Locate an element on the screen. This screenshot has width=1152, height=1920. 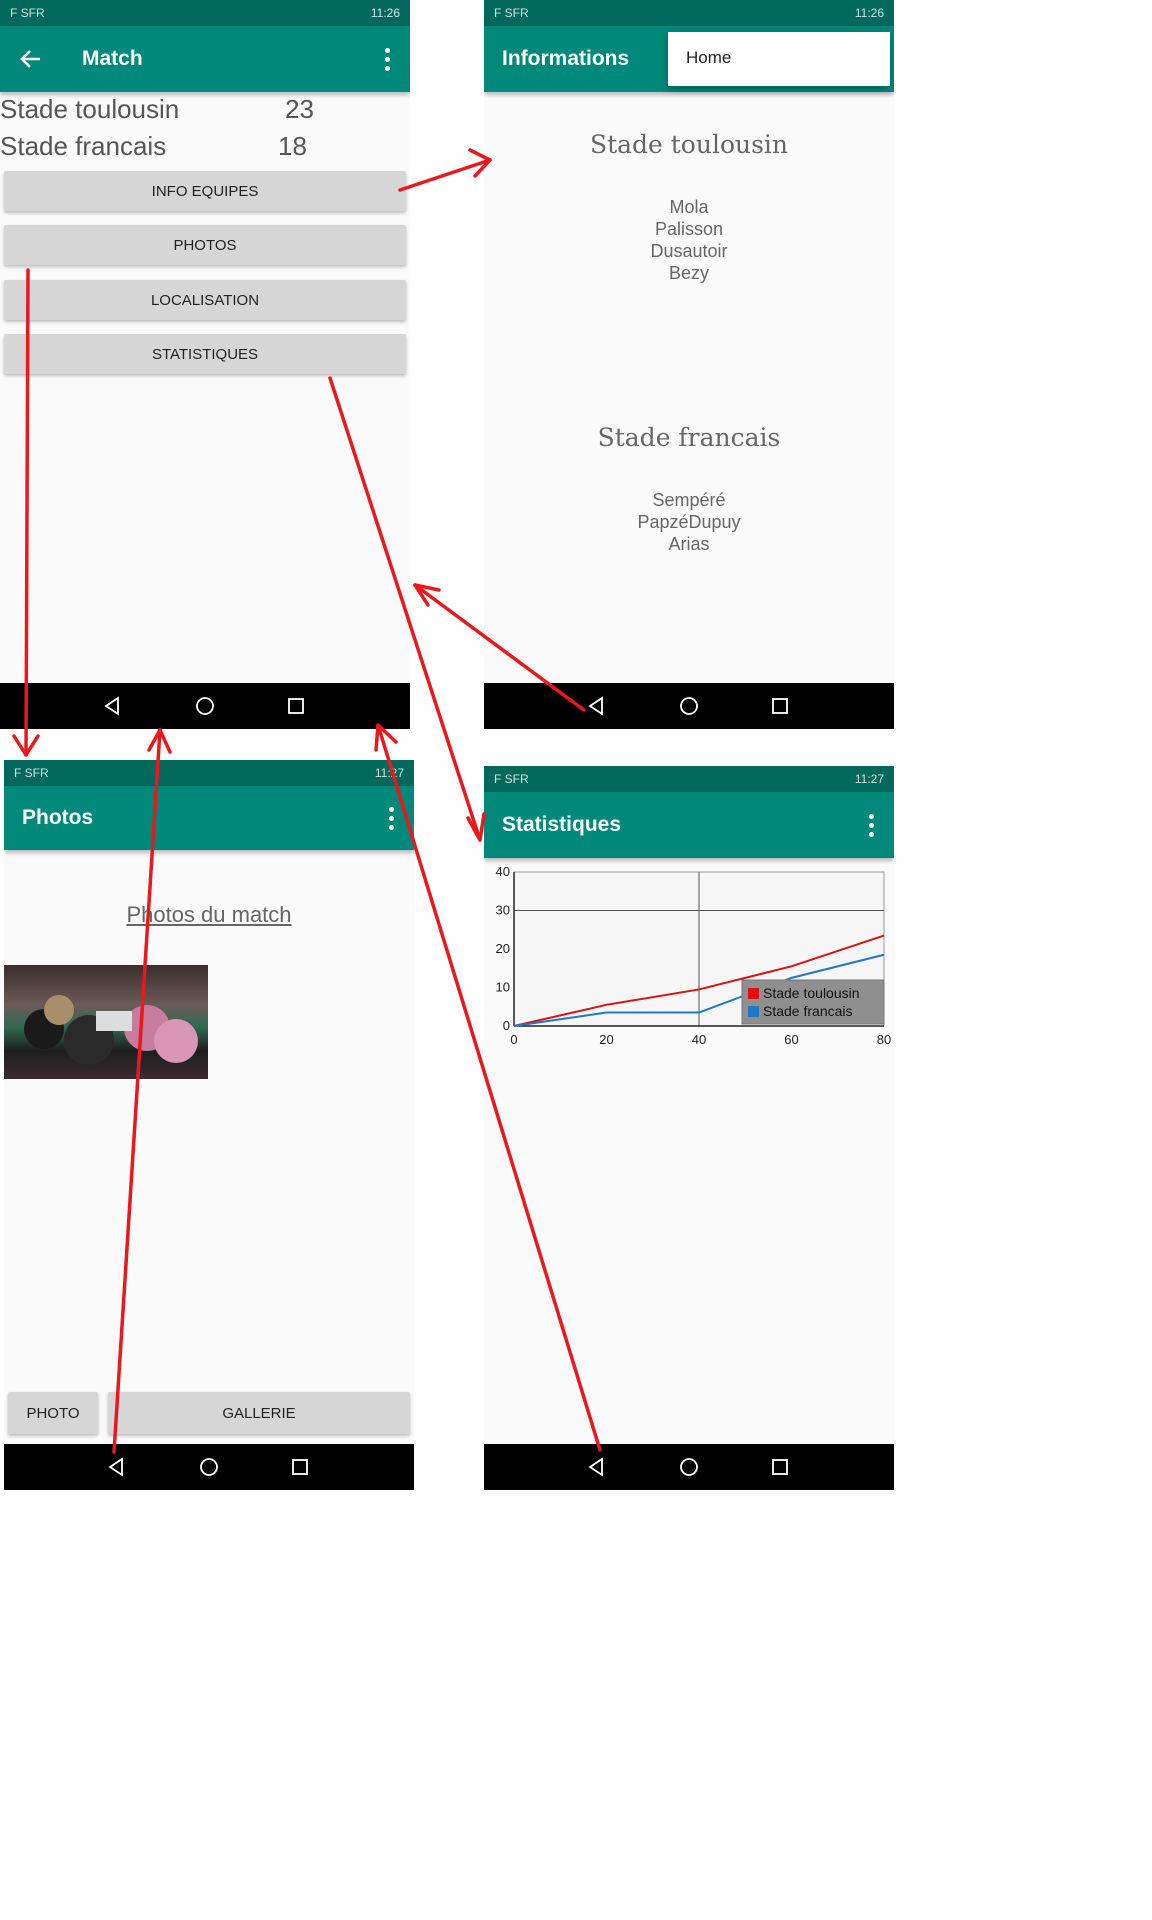
score-row: Stade toulousin 23 is located at coordinates (165, 109).